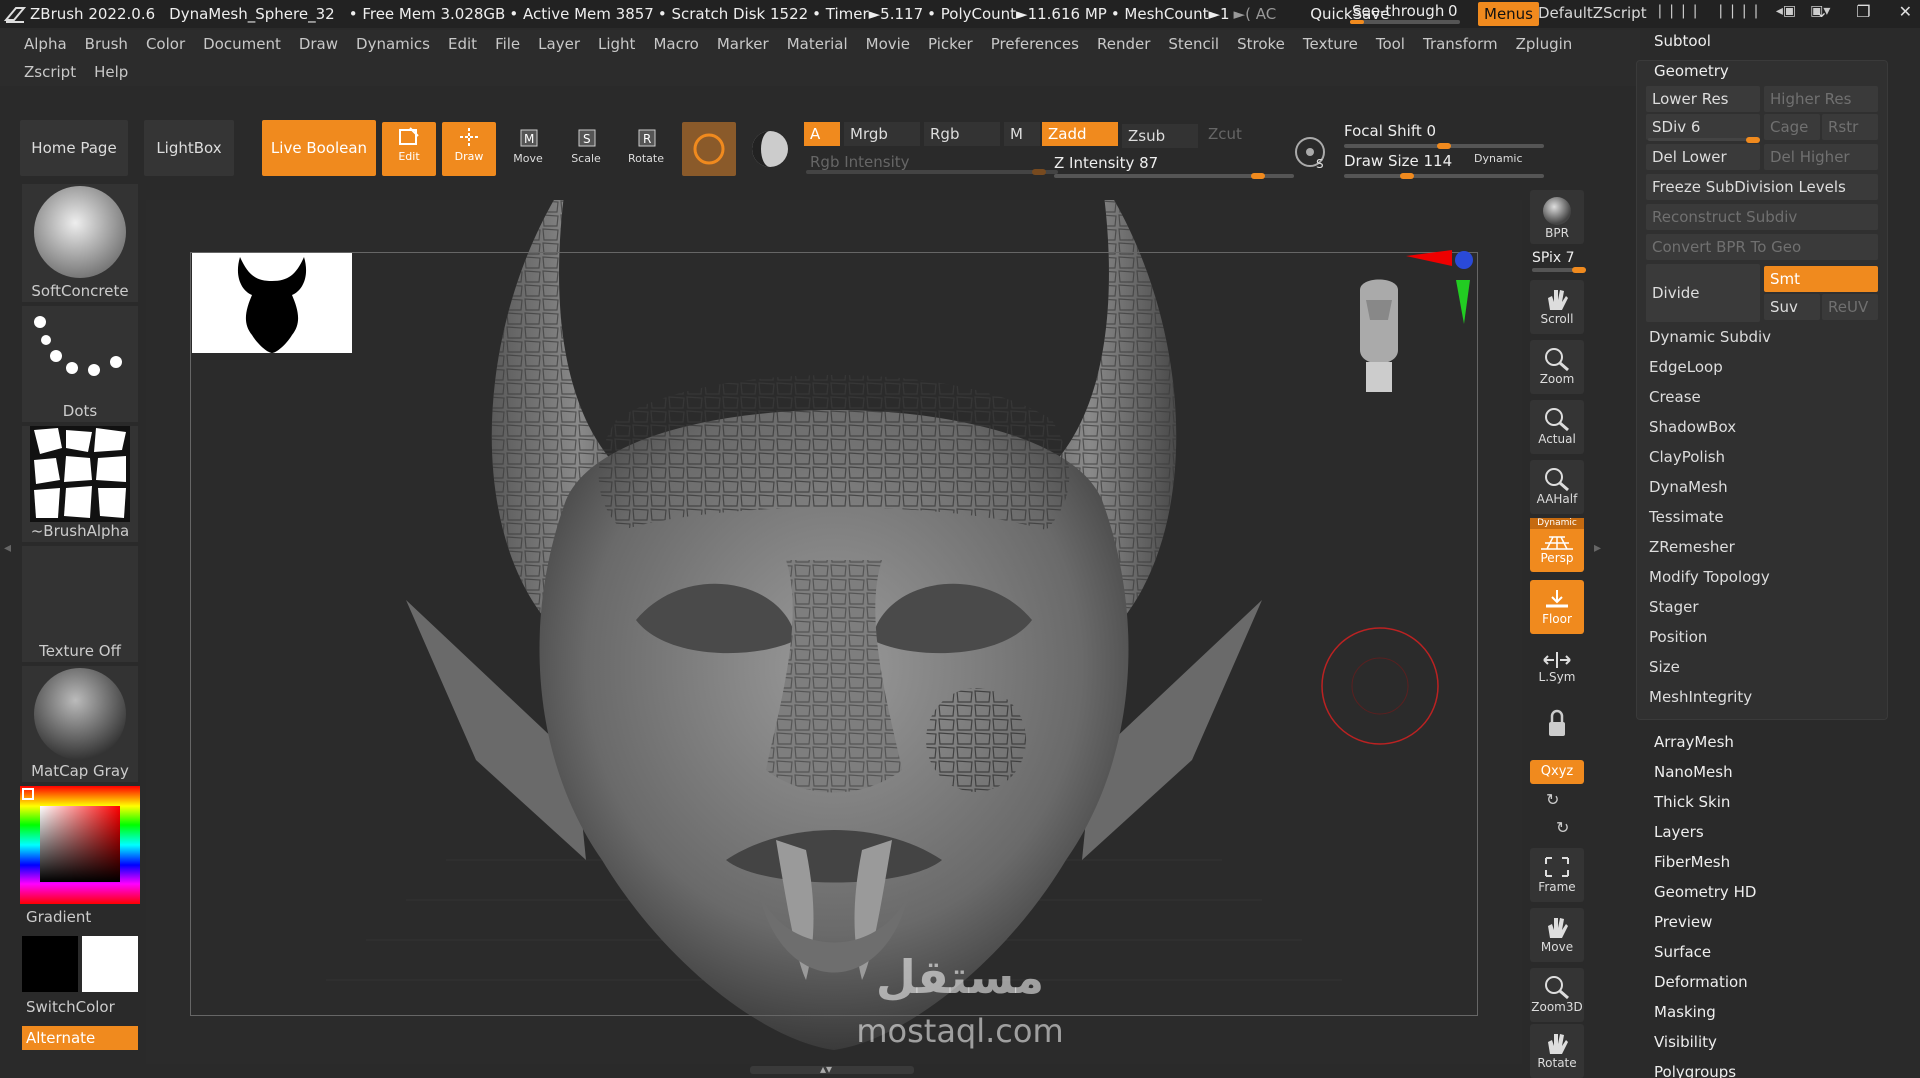 This screenshot has height=1078, width=1920. Describe the element at coordinates (1557, 995) in the screenshot. I see `zoom3d-button: Zoom3D` at that location.